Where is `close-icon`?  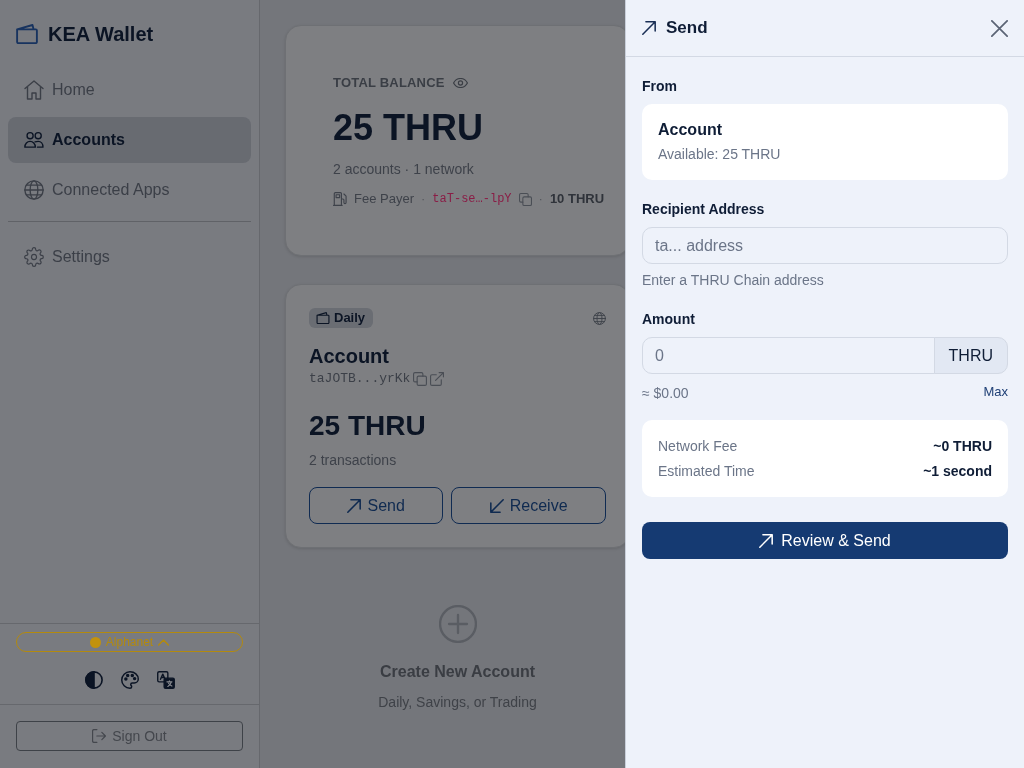
close-icon is located at coordinates (999, 28).